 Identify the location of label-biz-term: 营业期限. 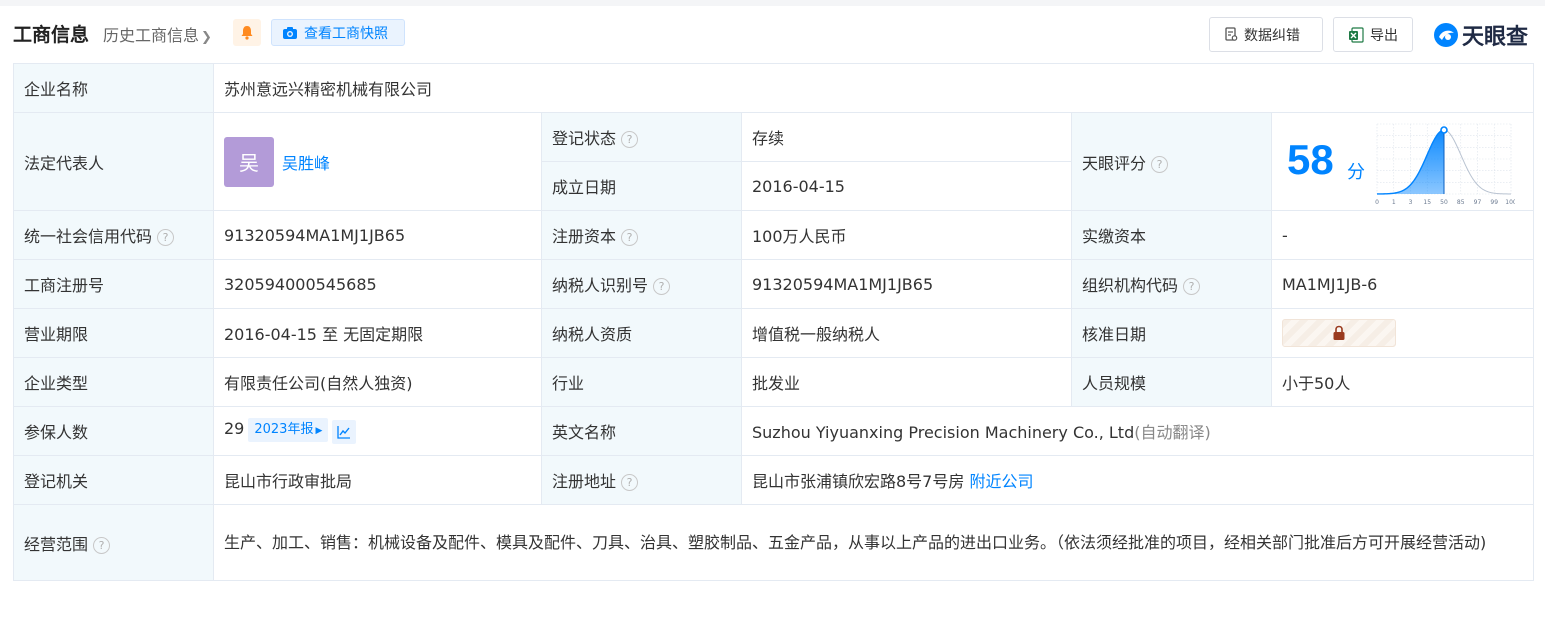
(113, 333).